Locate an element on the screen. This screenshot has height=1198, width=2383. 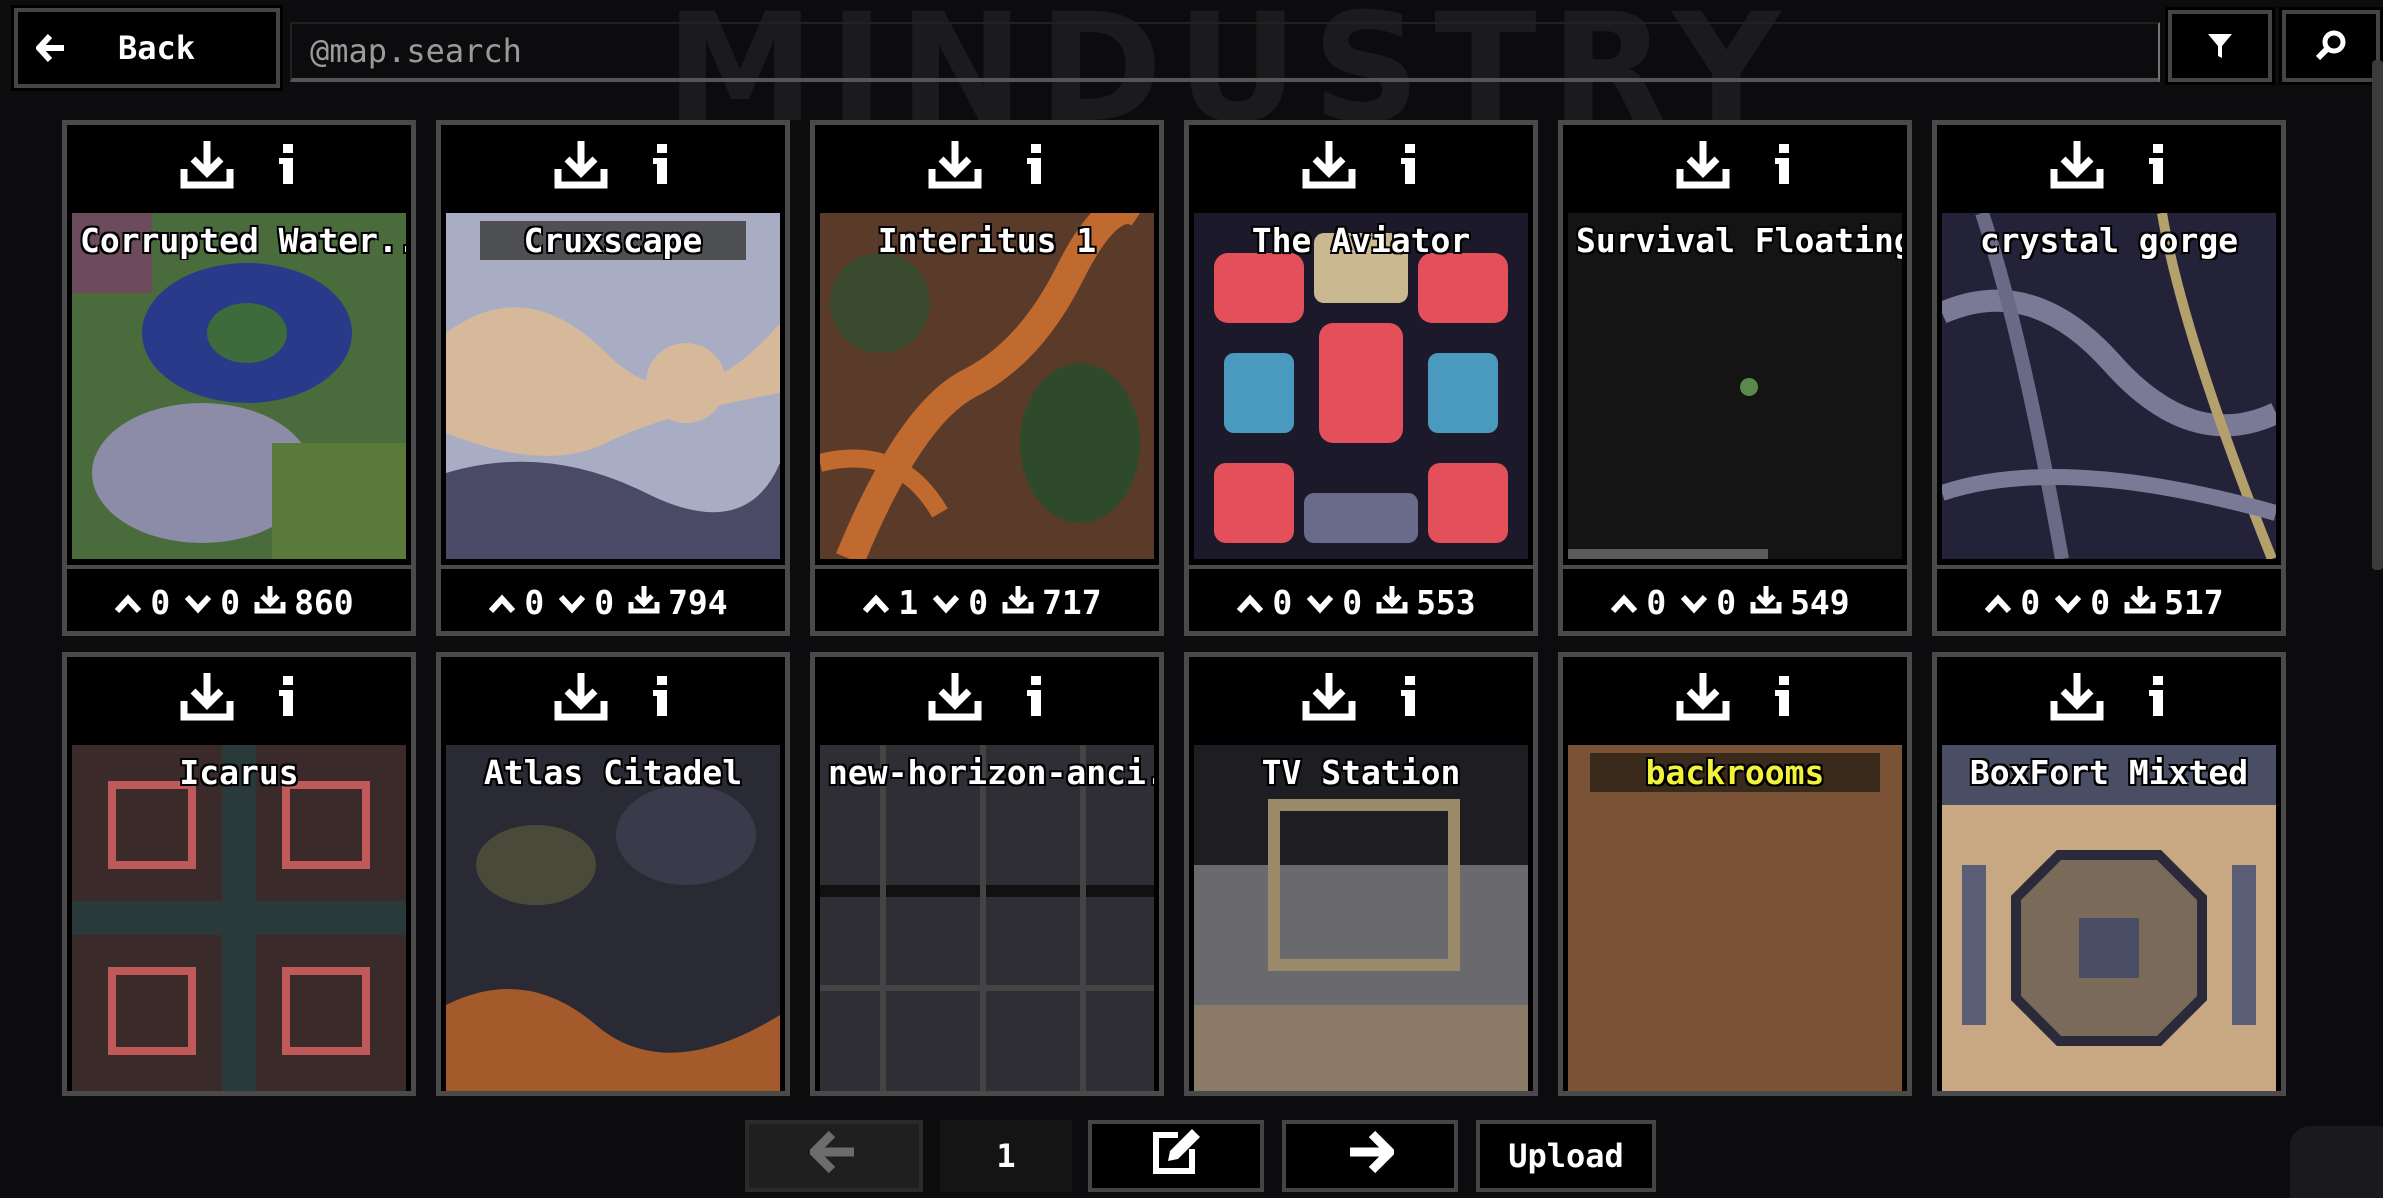
search-icon is located at coordinates (2331, 46).